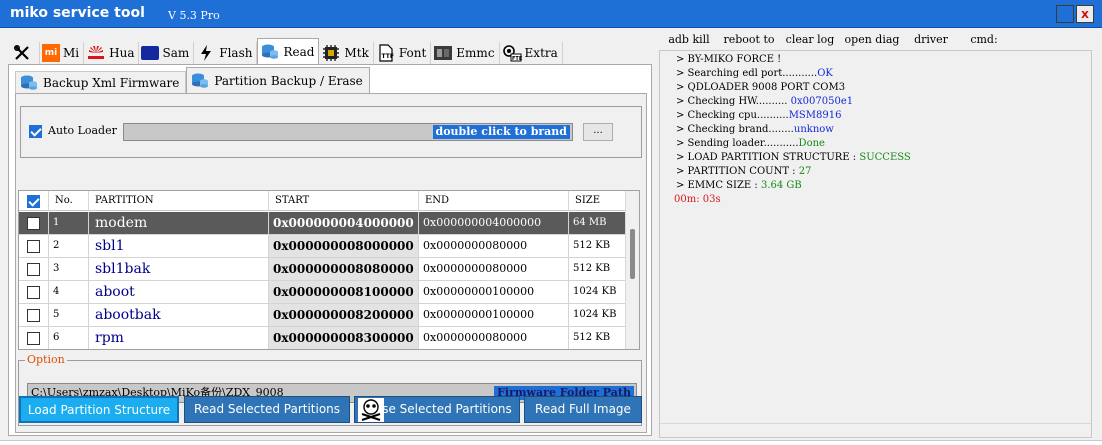  I want to click on row-start: 0x000000004000000, so click(344, 223).